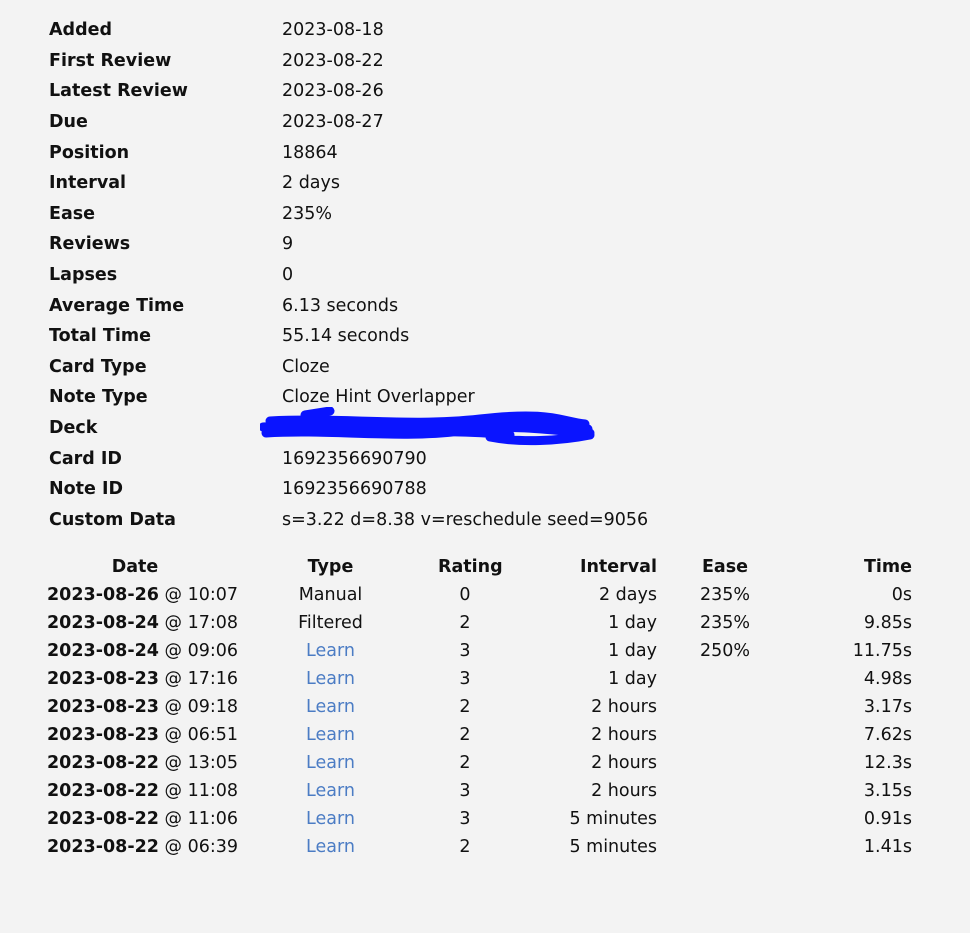 This screenshot has width=970, height=933. I want to click on info-value: 2023-08-22, so click(333, 60).